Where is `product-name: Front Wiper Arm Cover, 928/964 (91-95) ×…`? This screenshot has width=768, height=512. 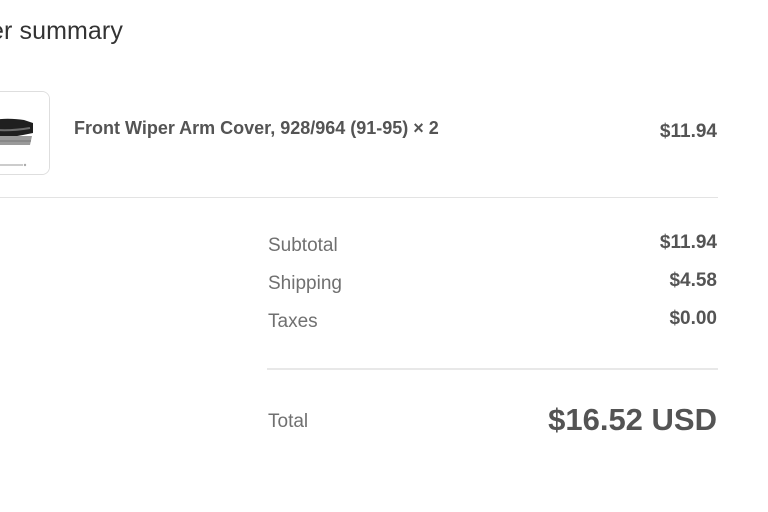
product-name: Front Wiper Arm Cover, 928/964 (91-95) ×… is located at coordinates (256, 128).